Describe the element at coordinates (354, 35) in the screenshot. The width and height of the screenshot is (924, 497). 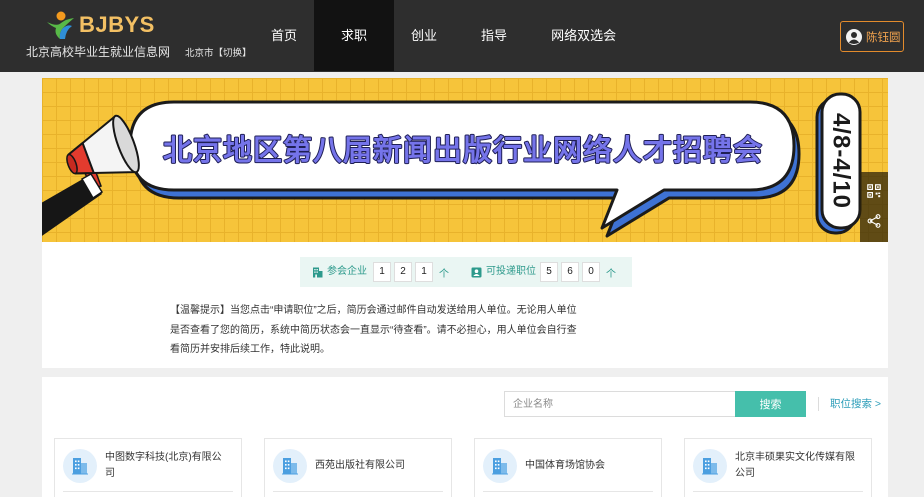
I see `nav-job-search: 求职` at that location.